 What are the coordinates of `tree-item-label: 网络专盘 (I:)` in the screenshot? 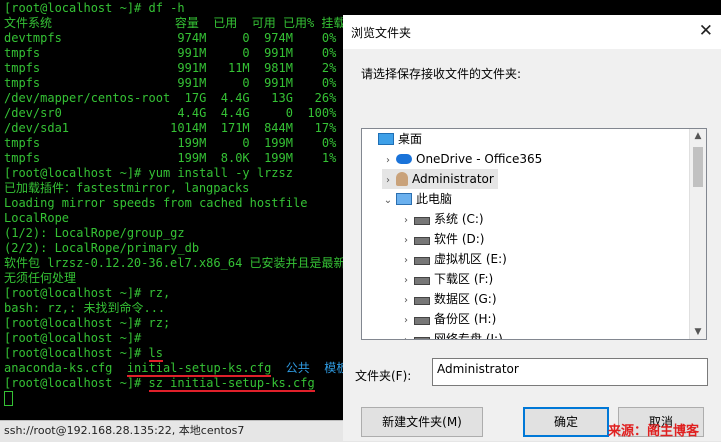 It's located at (468, 336).